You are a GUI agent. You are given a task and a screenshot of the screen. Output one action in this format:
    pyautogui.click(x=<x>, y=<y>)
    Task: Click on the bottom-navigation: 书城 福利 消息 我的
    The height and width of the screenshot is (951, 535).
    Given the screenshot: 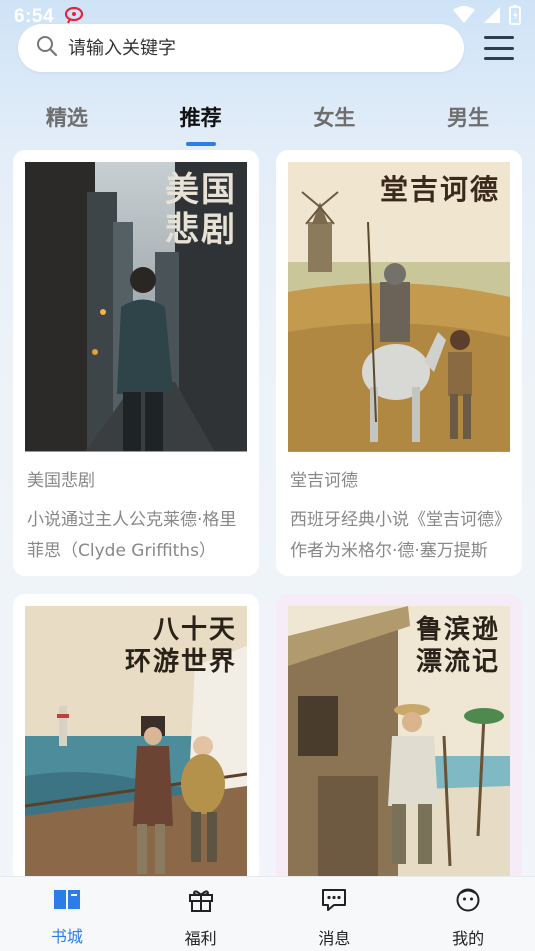 What is the action you would take?
    pyautogui.click(x=267, y=913)
    